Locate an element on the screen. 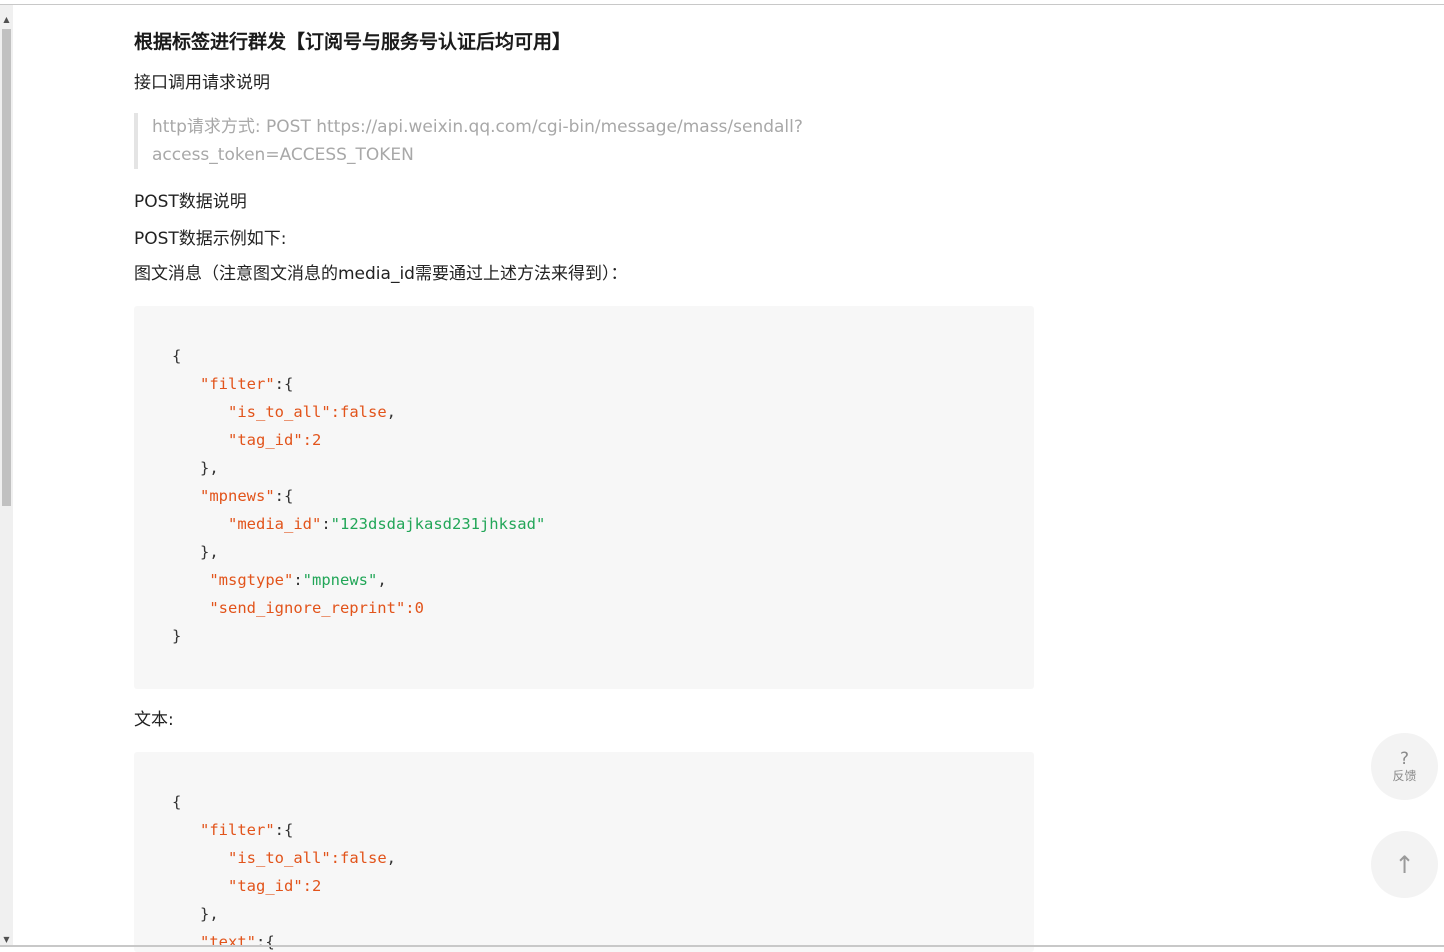 This screenshot has width=1444, height=952. post-data-description: POST数据说明 is located at coordinates (190, 202).